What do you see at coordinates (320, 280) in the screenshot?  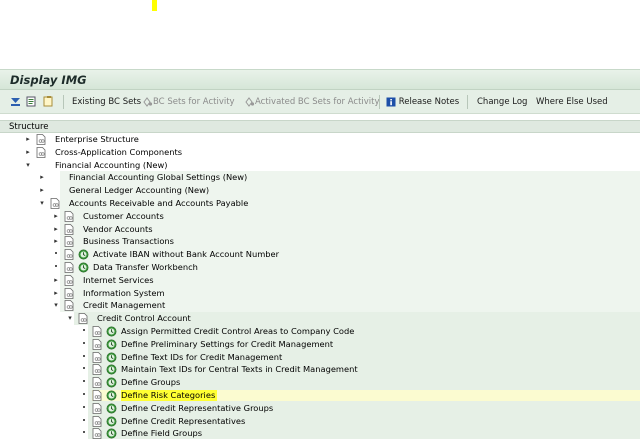 I see `tree-node: ▸ Internet Services` at bounding box center [320, 280].